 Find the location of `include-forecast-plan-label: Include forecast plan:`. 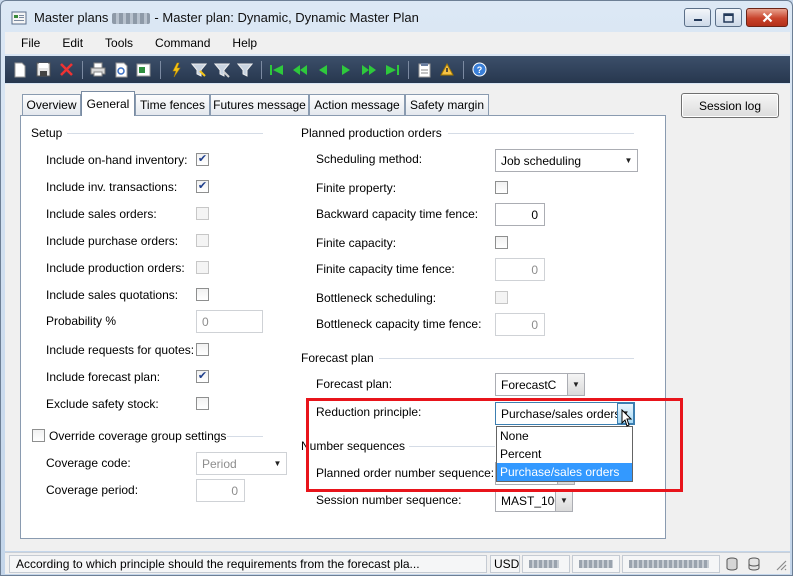

include-forecast-plan-label: Include forecast plan: is located at coordinates (103, 377).